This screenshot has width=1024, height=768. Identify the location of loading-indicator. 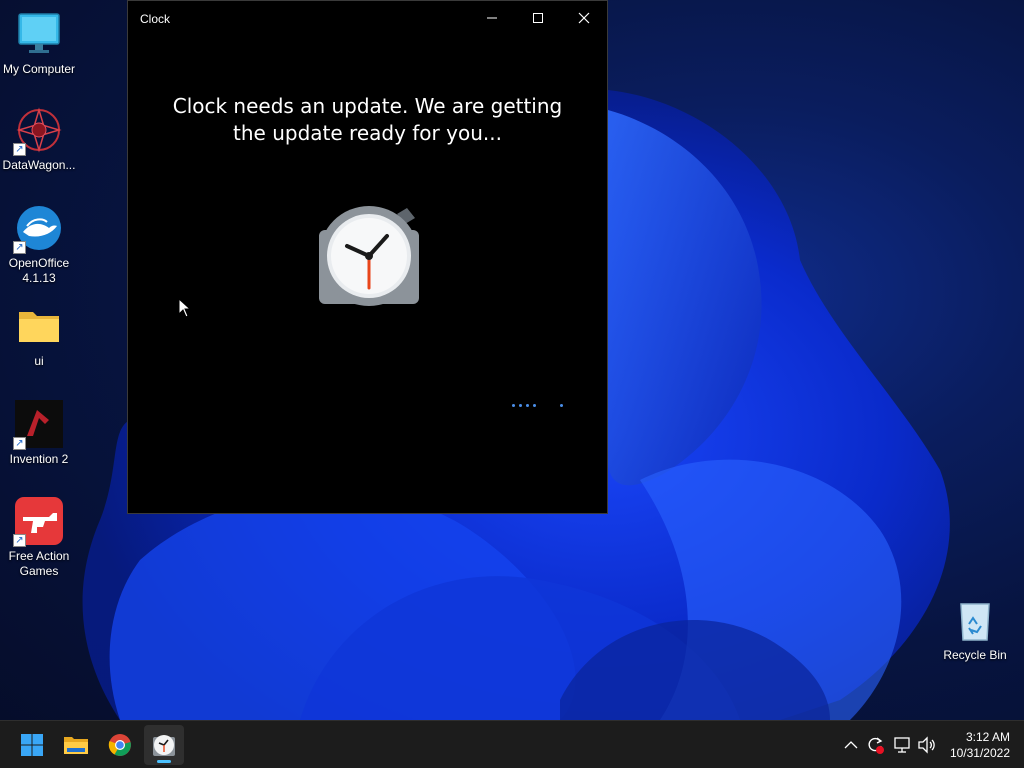
(542, 407).